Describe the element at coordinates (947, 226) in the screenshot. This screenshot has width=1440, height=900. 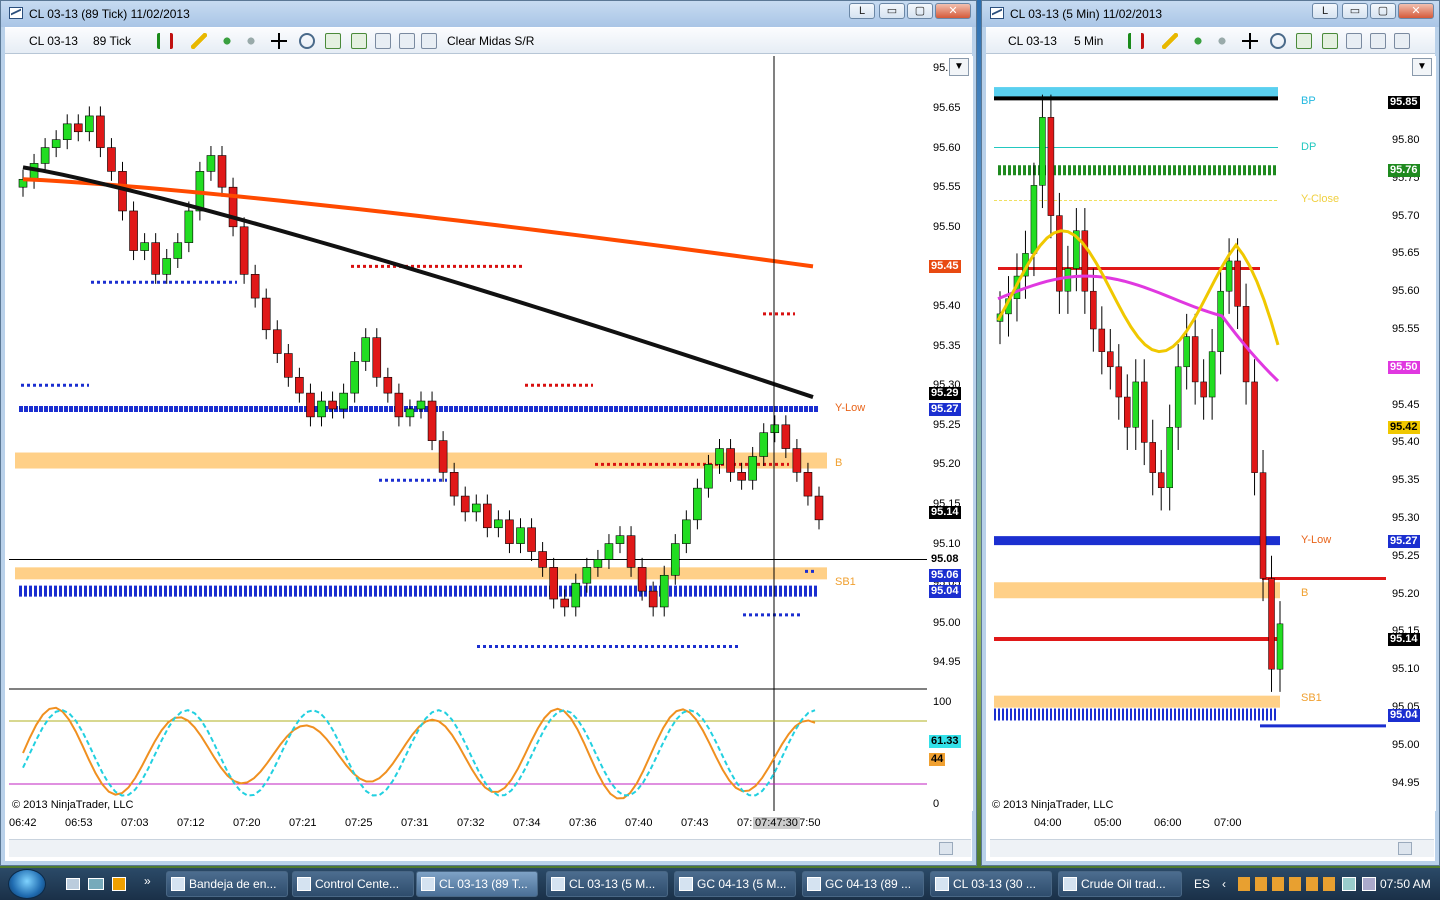
I see `price-axis-tick: 95.50` at that location.